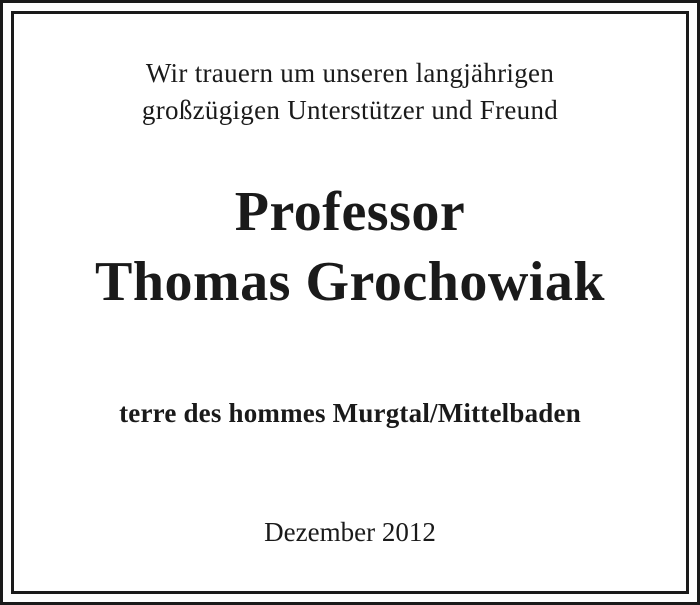  Describe the element at coordinates (350, 73) in the screenshot. I see `intro-line-1: Wir trauern um unseren langjährigen` at that location.